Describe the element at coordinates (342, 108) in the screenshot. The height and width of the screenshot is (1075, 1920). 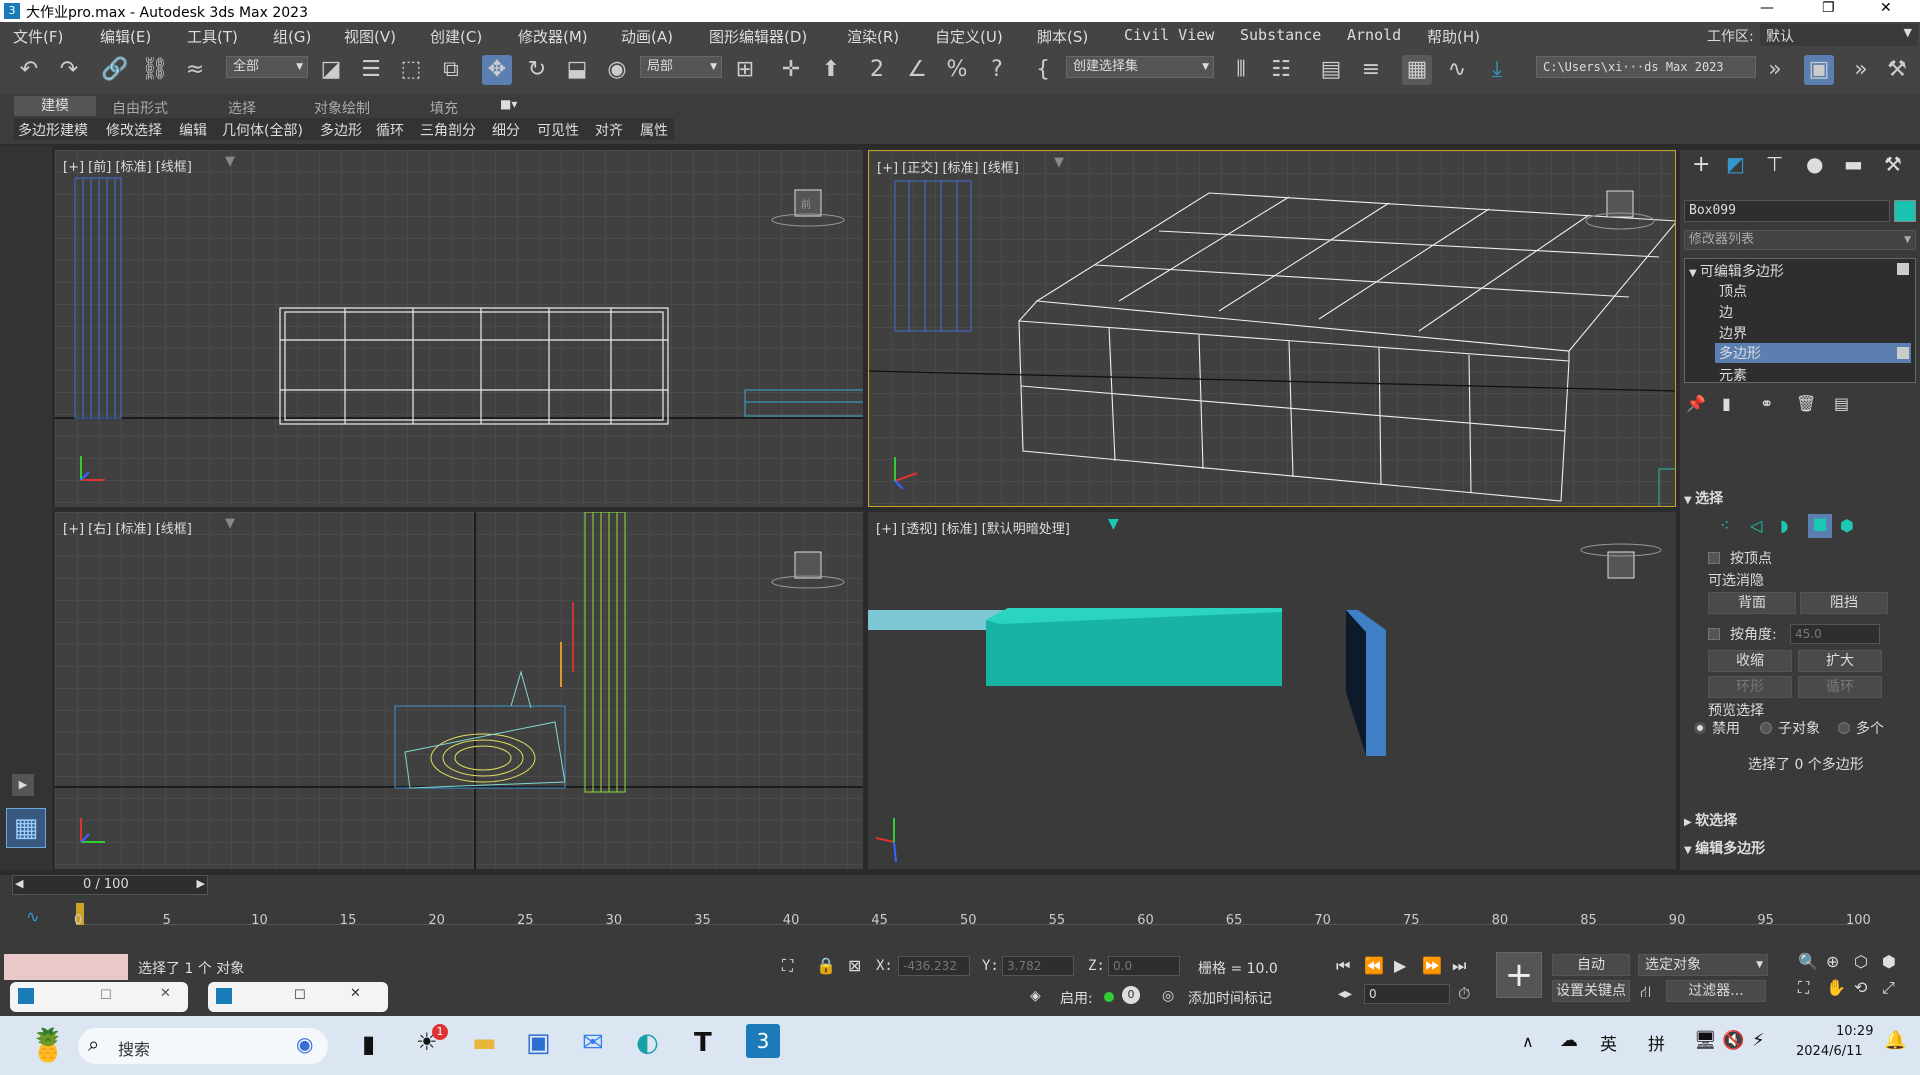
I see `tab-object-paint: 对象绘制` at that location.